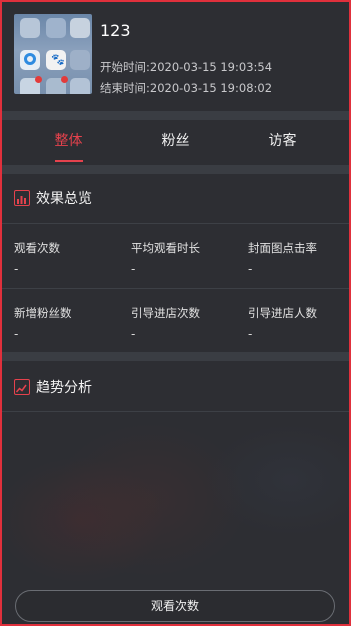 The image size is (351, 626). I want to click on tab-label: 整体, so click(68, 141).